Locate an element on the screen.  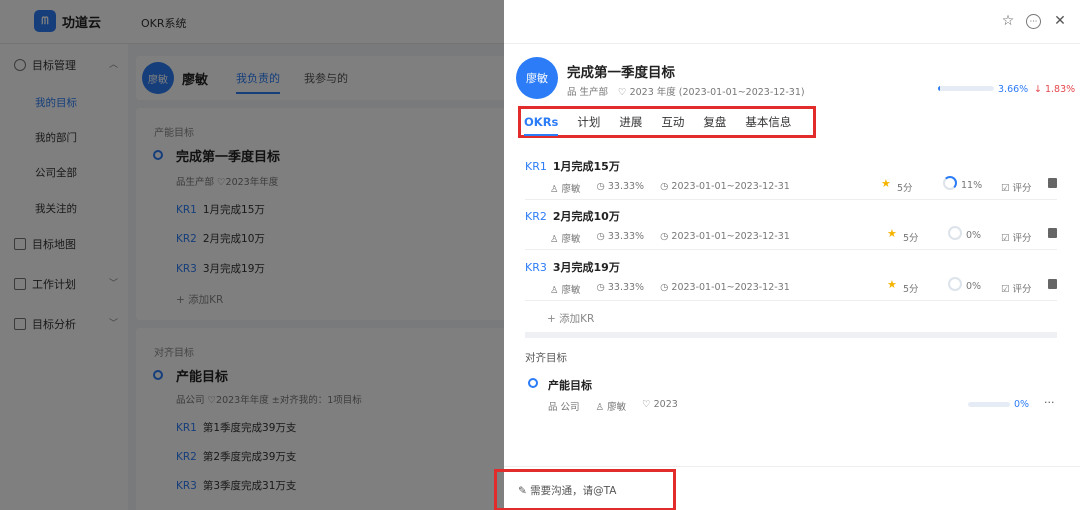
tab-plan: 计划 is located at coordinates (588, 122).